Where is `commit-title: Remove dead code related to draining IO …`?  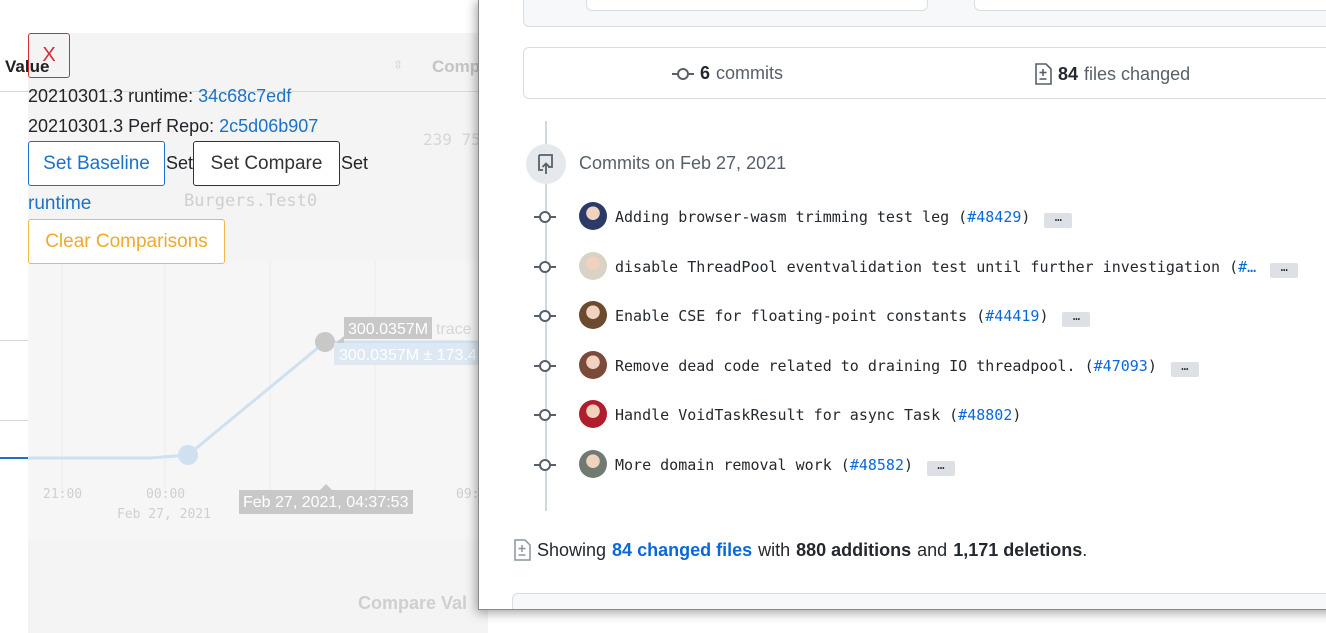
commit-title: Remove dead code related to draining IO … is located at coordinates (854, 366).